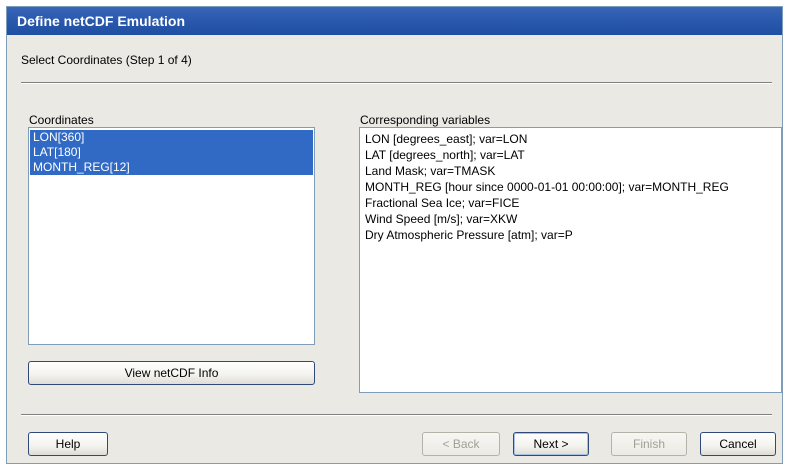 The image size is (787, 468). Describe the element at coordinates (394, 21) in the screenshot. I see `dialog-title: Define netCDF Emulation` at that location.